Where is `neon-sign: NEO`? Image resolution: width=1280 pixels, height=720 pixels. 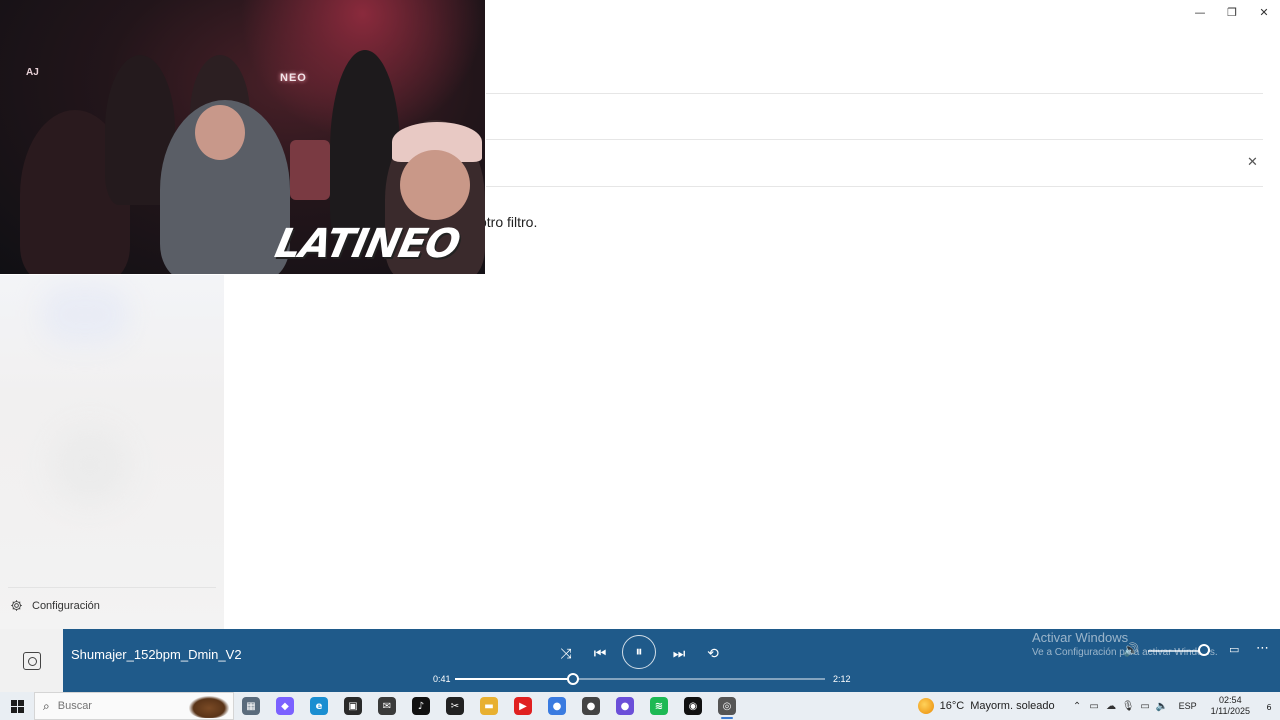 neon-sign: NEO is located at coordinates (293, 78).